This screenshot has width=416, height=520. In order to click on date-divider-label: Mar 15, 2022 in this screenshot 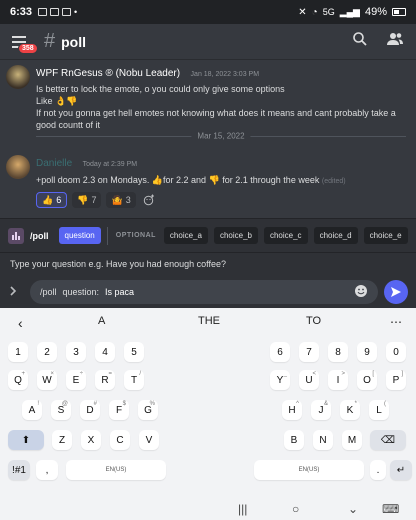, I will do `click(221, 136)`.